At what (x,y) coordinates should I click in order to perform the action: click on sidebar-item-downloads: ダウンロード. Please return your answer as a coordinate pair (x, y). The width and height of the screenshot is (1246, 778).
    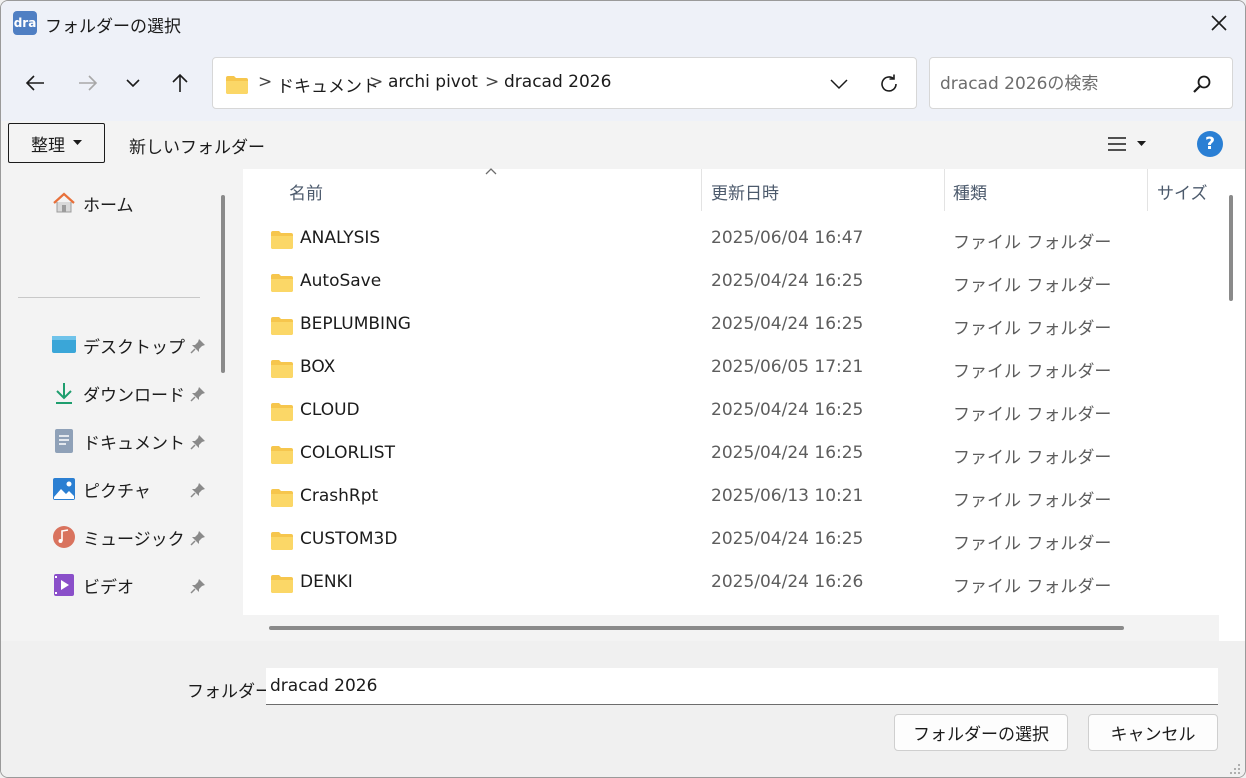
    Looking at the image, I should click on (118, 393).